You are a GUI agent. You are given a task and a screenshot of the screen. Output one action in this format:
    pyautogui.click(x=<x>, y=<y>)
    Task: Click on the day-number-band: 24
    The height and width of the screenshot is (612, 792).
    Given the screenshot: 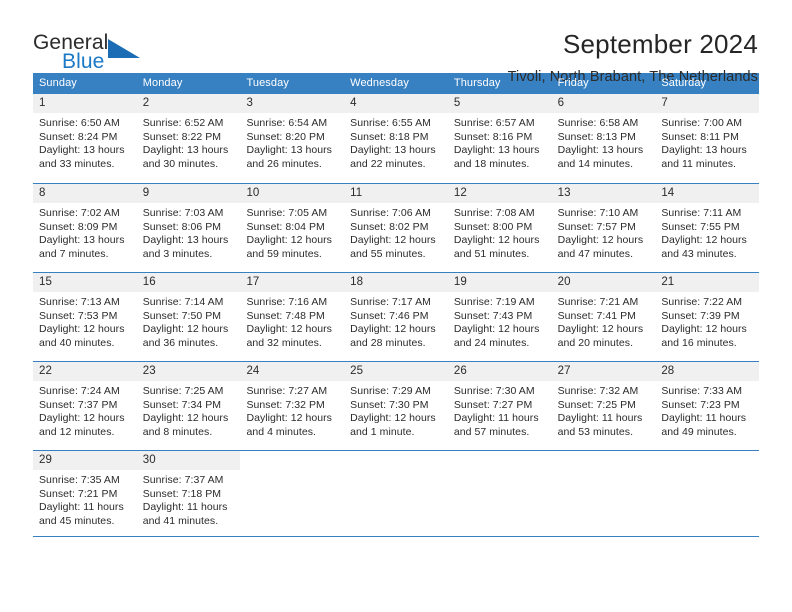 What is the action you would take?
    pyautogui.click(x=292, y=371)
    